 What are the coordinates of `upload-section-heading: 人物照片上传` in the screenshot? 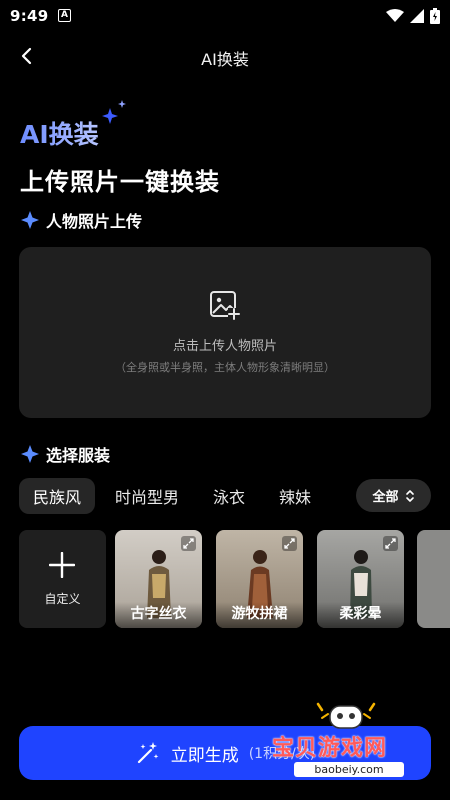 It's located at (81, 220).